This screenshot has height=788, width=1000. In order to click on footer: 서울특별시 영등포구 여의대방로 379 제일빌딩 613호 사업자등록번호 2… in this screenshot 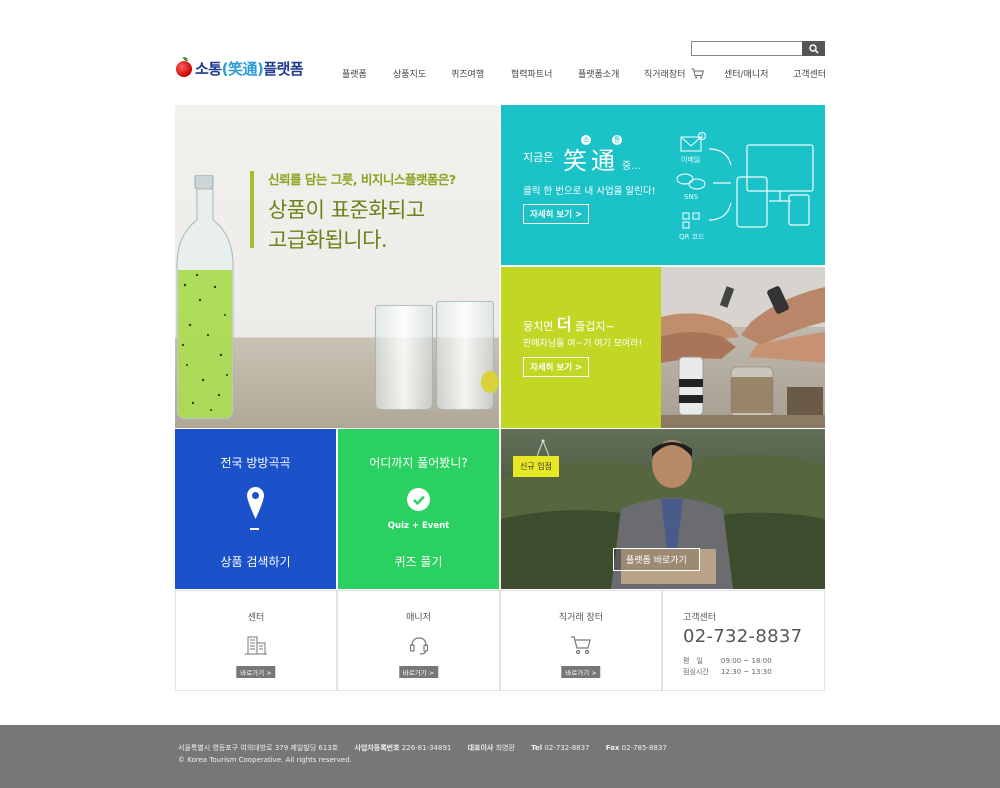, I will do `click(500, 756)`.